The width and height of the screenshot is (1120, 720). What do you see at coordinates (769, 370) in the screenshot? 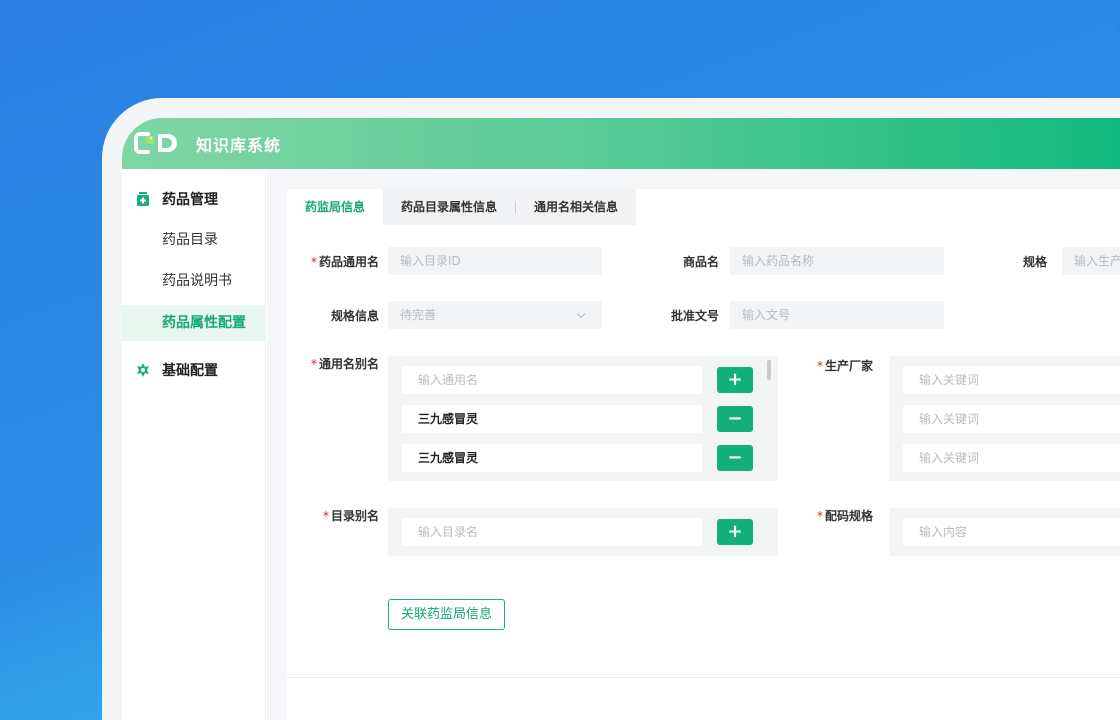
I see `alias-scrollbar` at bounding box center [769, 370].